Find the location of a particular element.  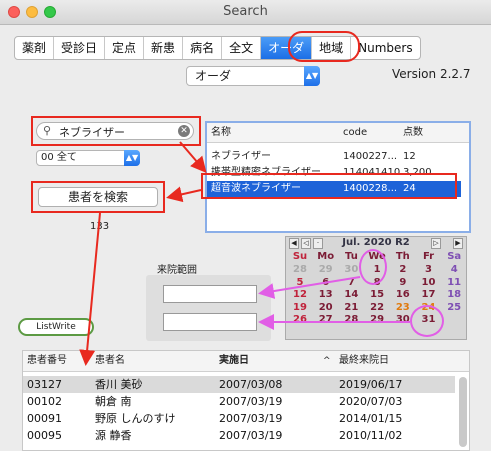

arrow-start-date-to-from is located at coordinates (309, 287).